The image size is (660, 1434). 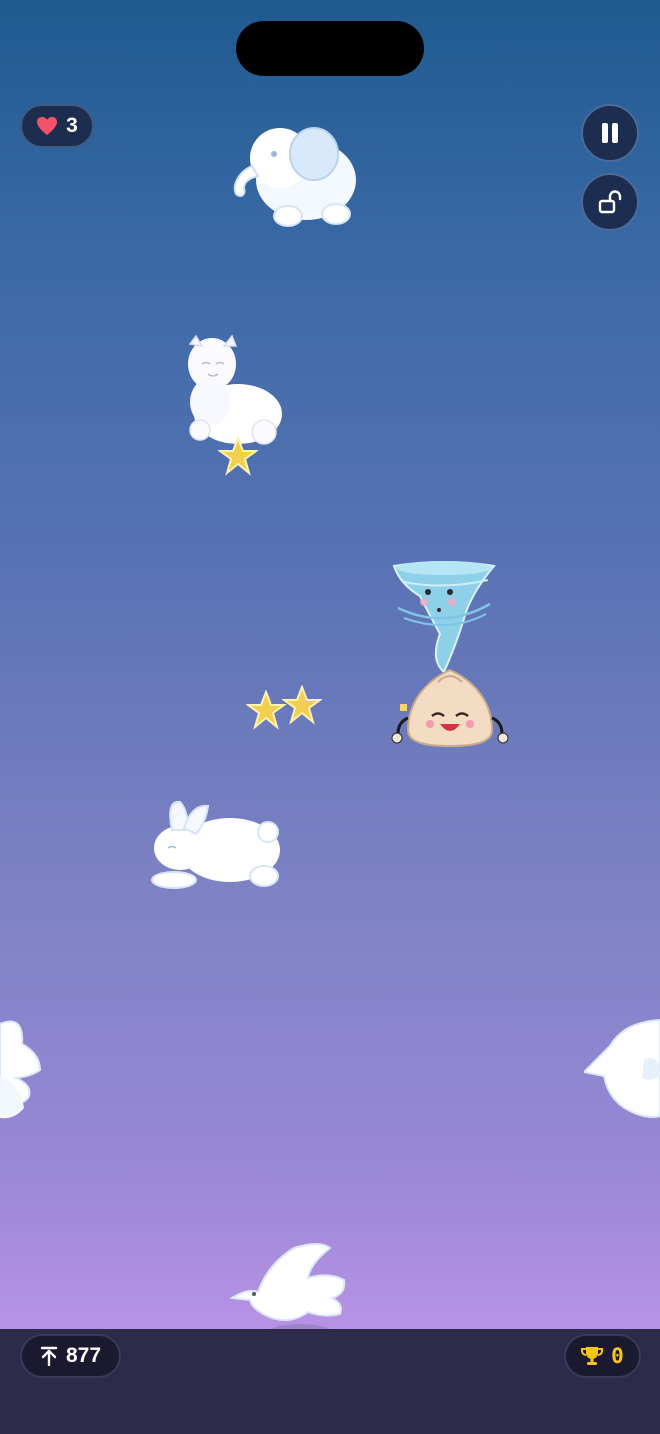 What do you see at coordinates (622, 1068) in the screenshot?
I see `dove-cloud-right` at bounding box center [622, 1068].